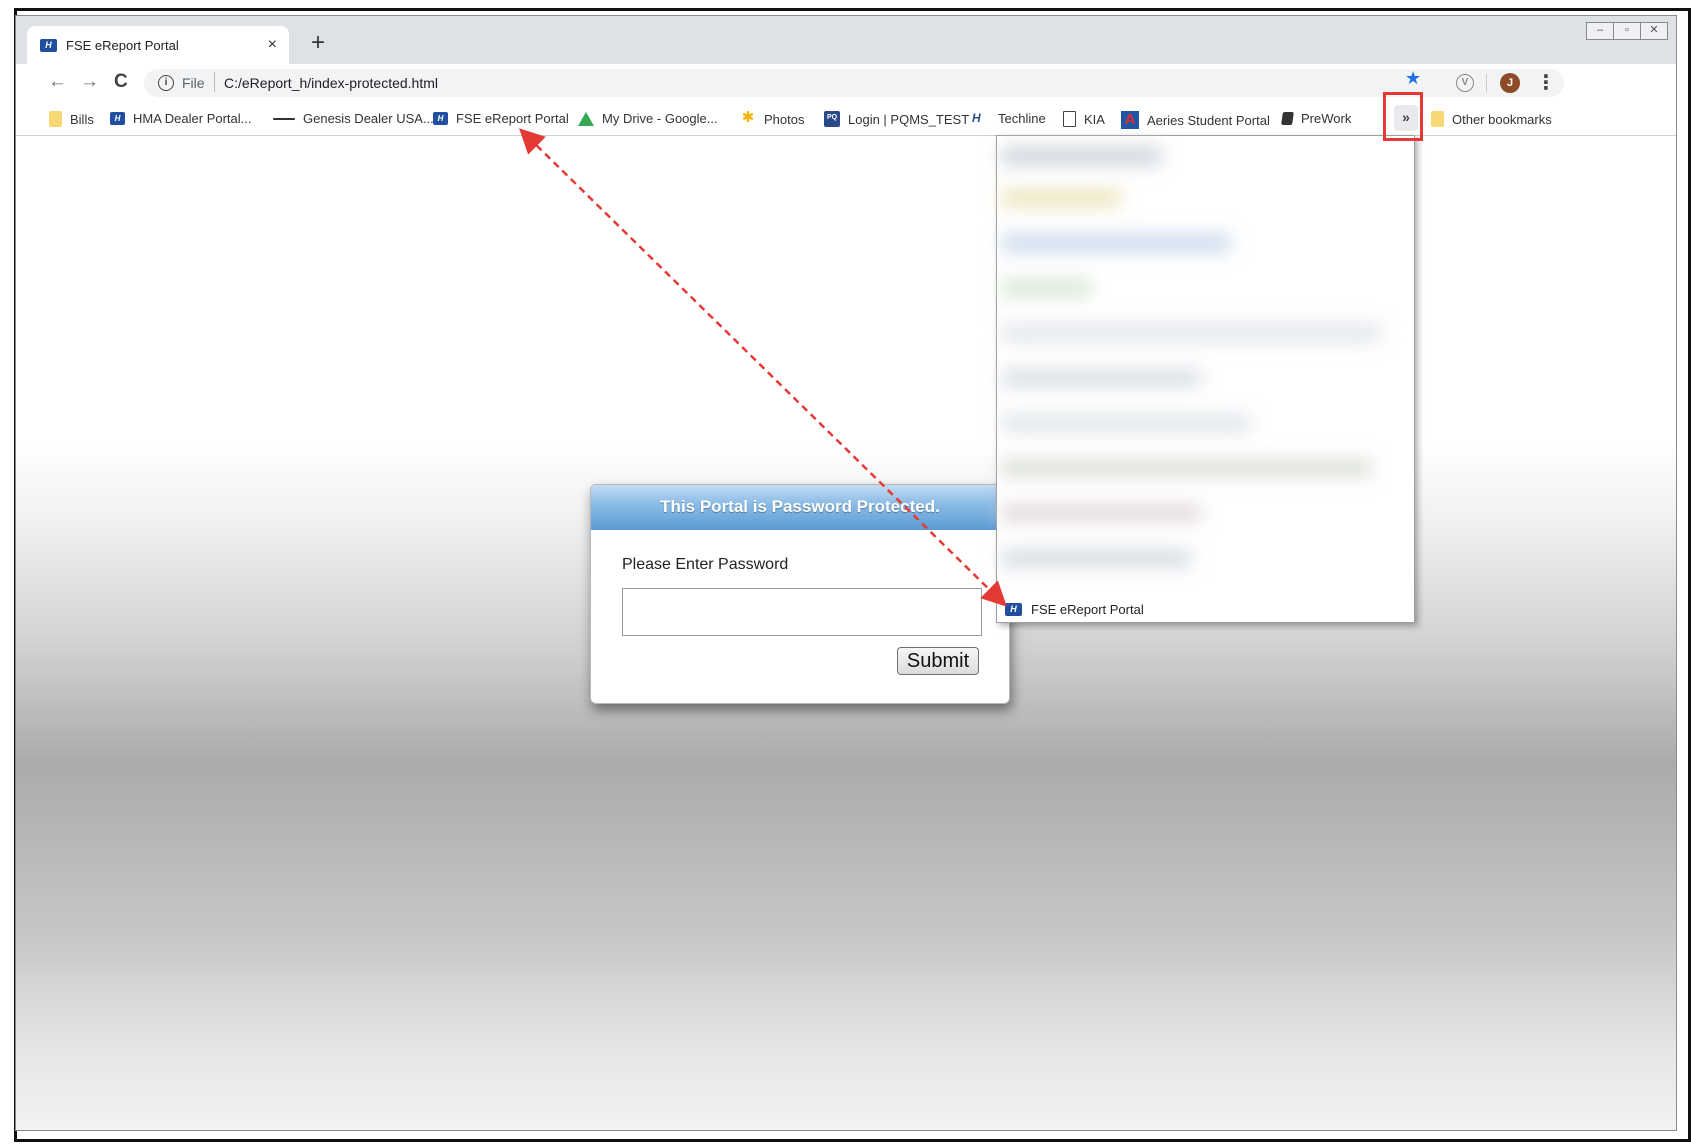 The height and width of the screenshot is (1146, 1691). What do you see at coordinates (512, 118) in the screenshot?
I see `bookmark-label: FSE eReport Portal` at bounding box center [512, 118].